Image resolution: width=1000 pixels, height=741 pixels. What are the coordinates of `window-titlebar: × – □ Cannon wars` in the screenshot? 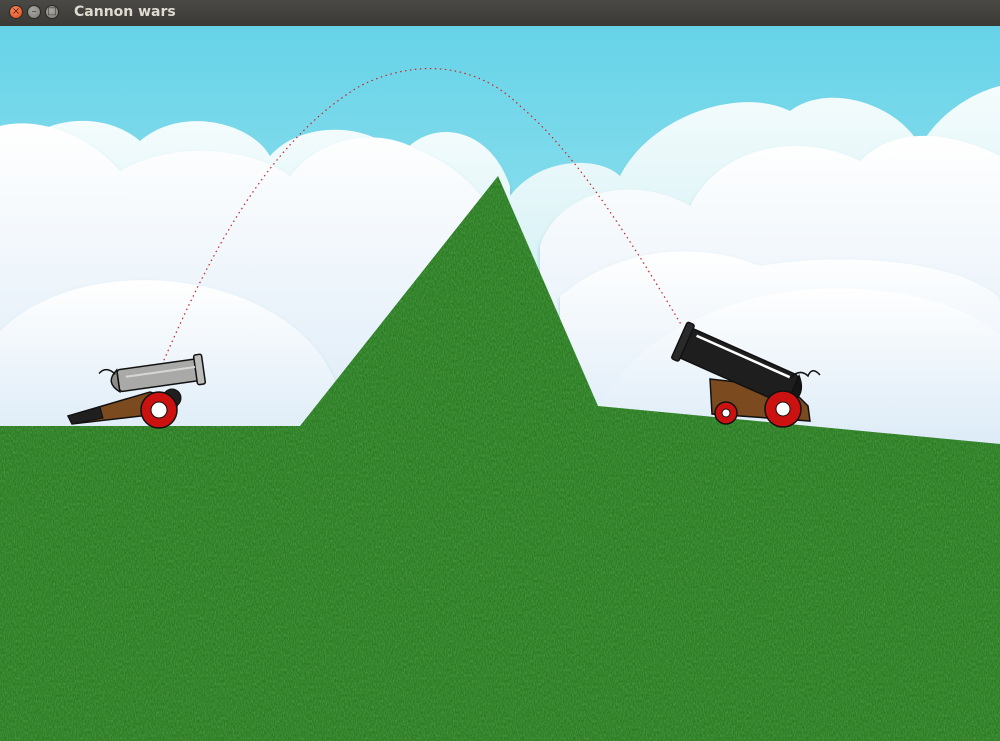 It's located at (500, 13).